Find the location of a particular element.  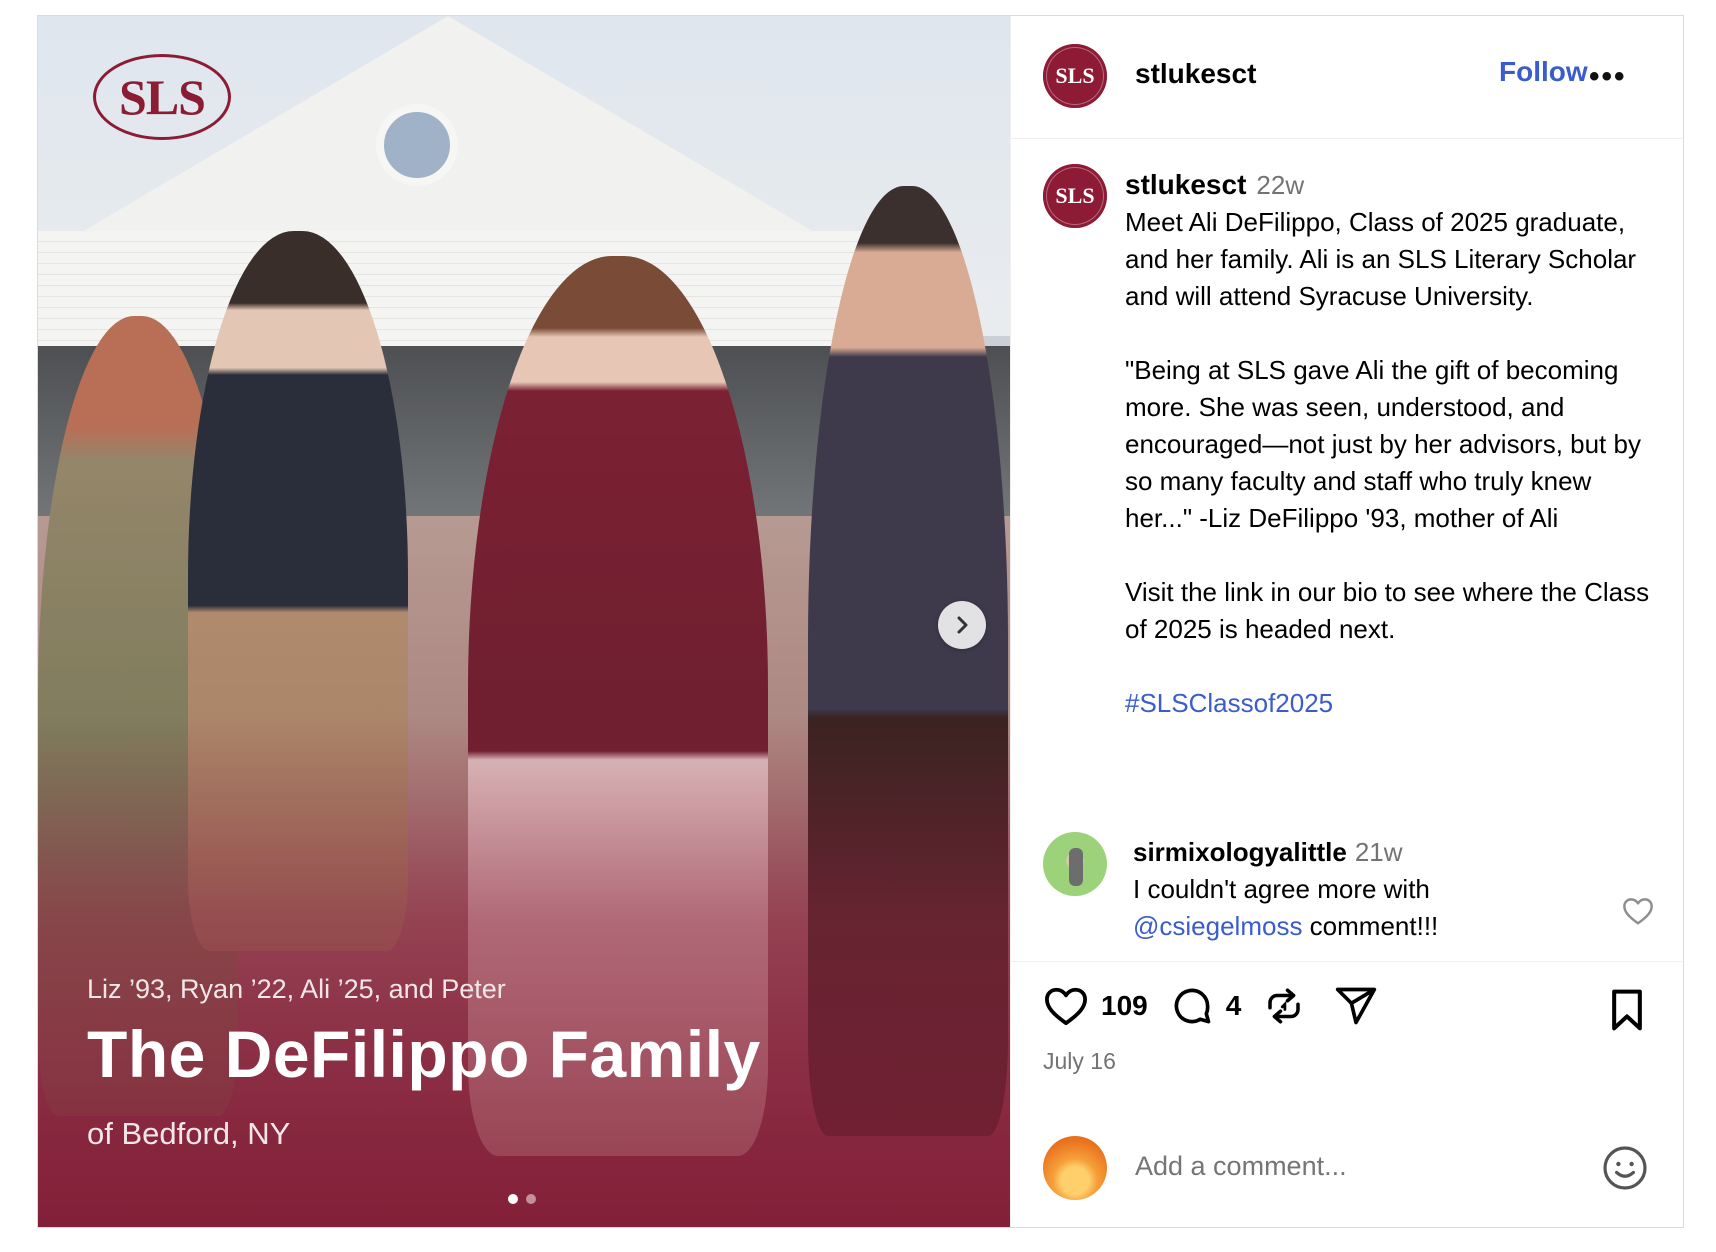

comment-count: 4 is located at coordinates (1234, 1006).